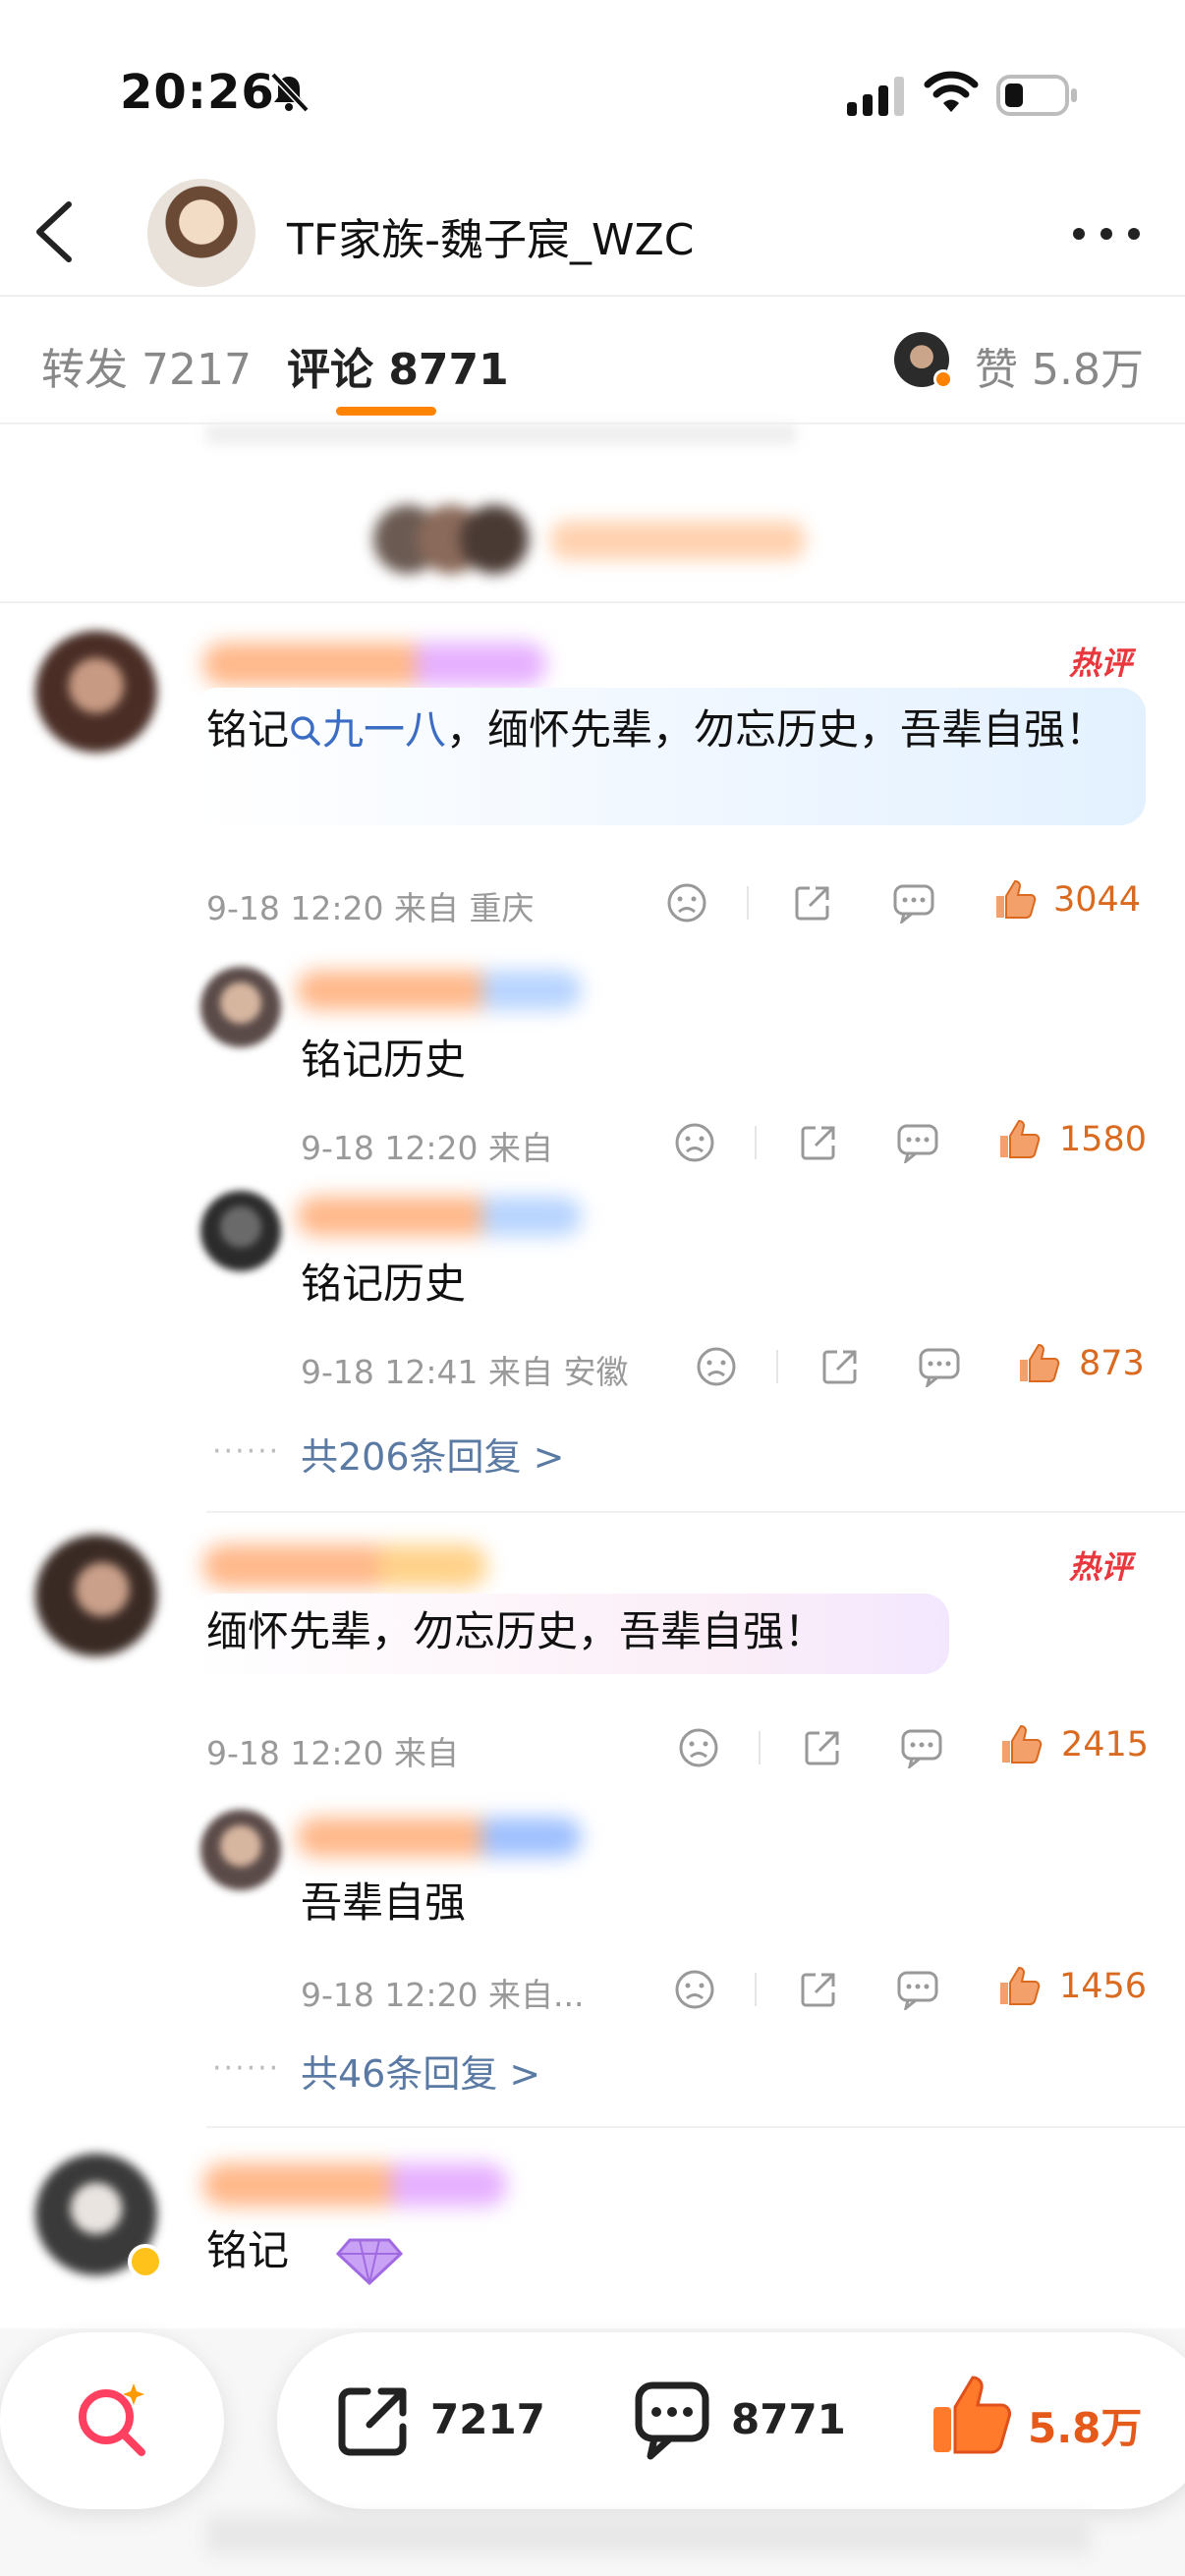 This screenshot has height=2576, width=1185. What do you see at coordinates (368, 729) in the screenshot?
I see `topic-link: 九一八` at bounding box center [368, 729].